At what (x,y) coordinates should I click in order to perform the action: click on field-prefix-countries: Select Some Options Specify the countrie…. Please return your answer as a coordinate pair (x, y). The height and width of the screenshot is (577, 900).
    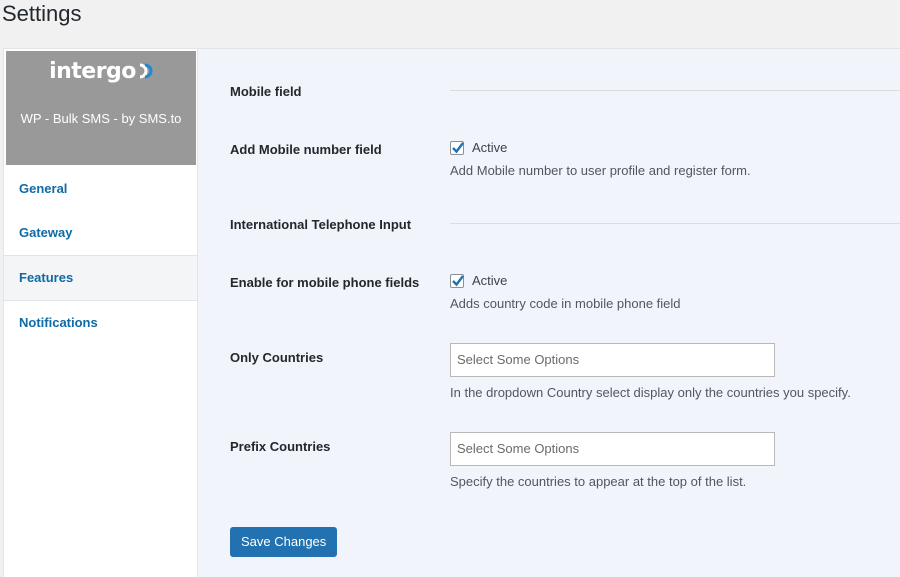
    Looking at the image, I should click on (675, 460).